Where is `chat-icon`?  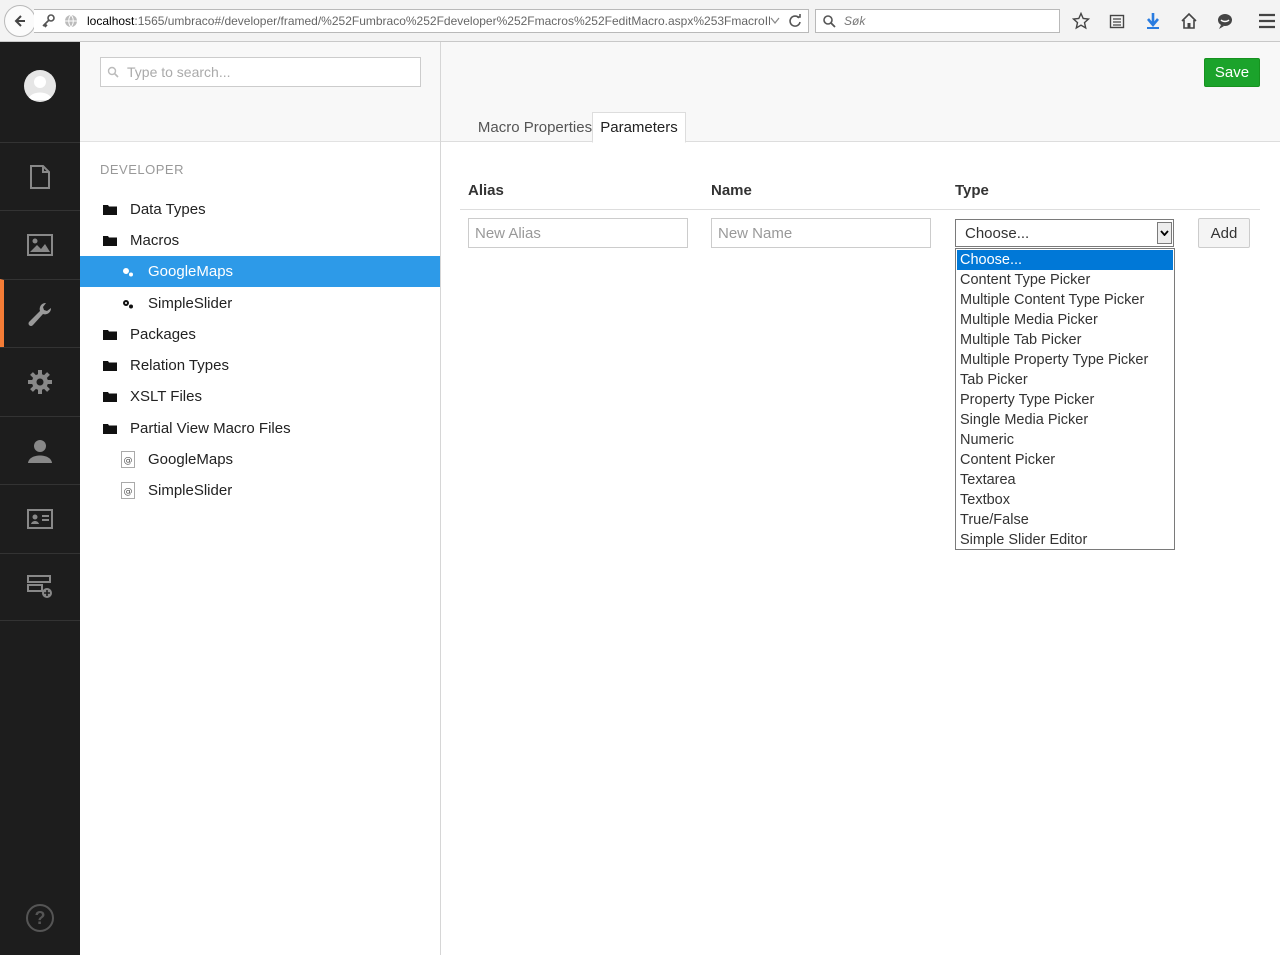 chat-icon is located at coordinates (1225, 21).